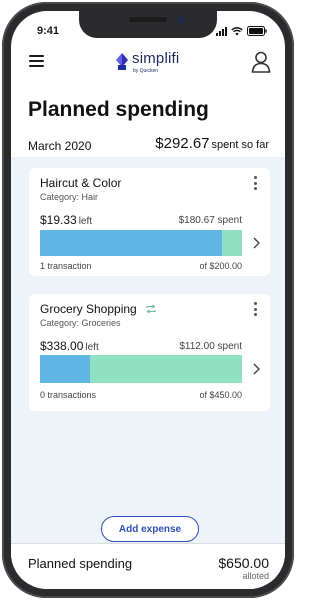 This screenshot has height=600, width=320. I want to click on status-icons, so click(241, 31).